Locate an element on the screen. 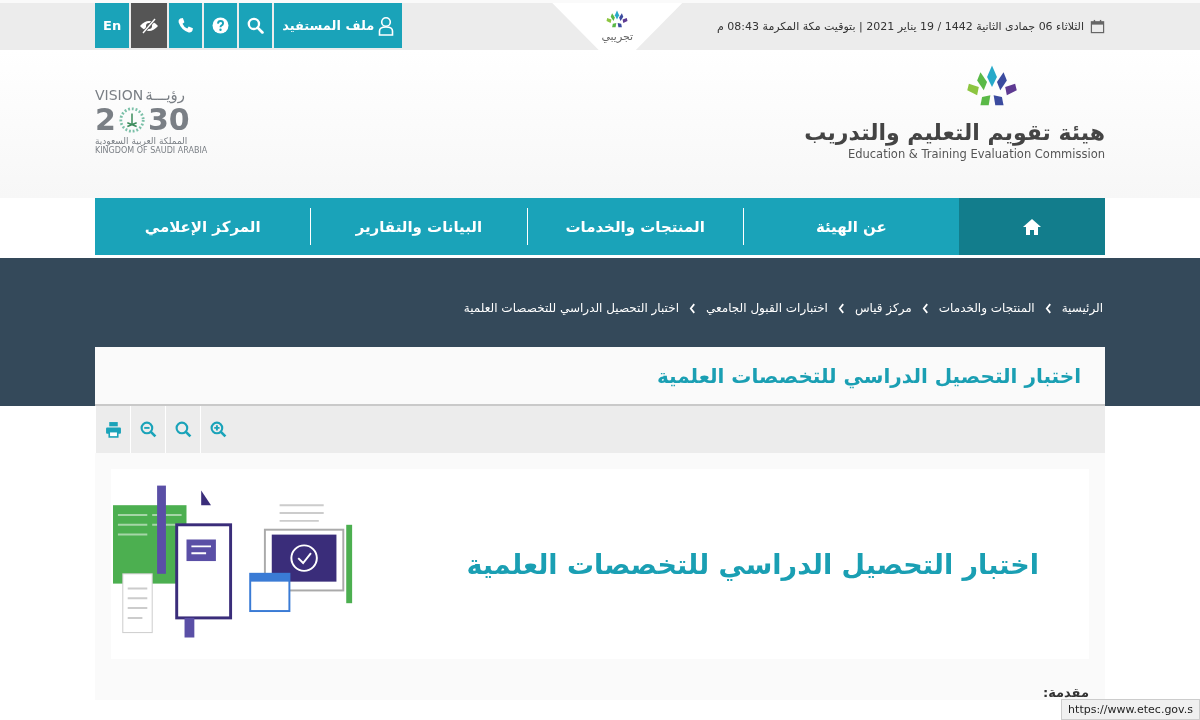 The width and height of the screenshot is (1200, 720). breadcrumb-link: المنتجات والخدمات is located at coordinates (986, 308).